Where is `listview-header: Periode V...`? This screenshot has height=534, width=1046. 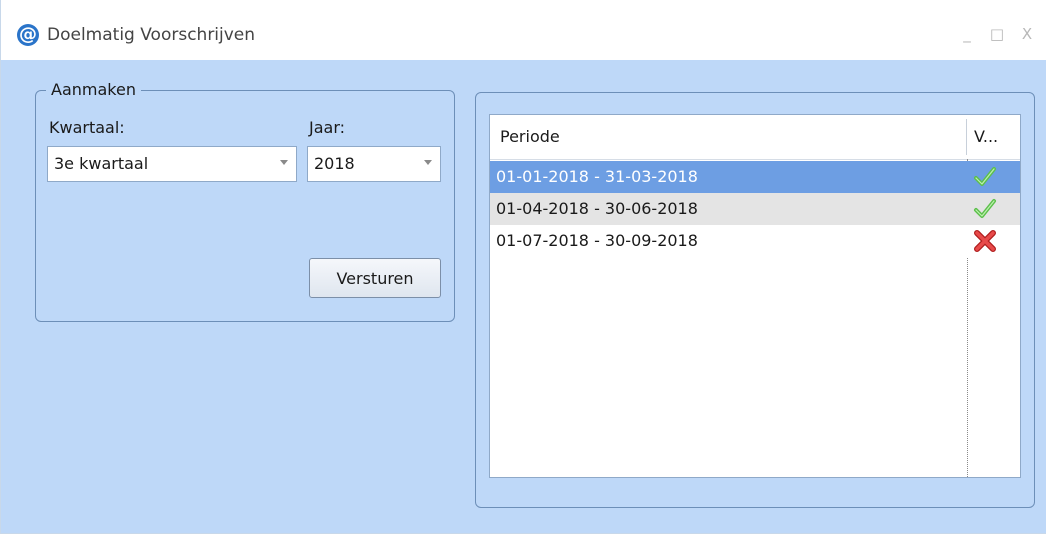
listview-header: Periode V... is located at coordinates (755, 137).